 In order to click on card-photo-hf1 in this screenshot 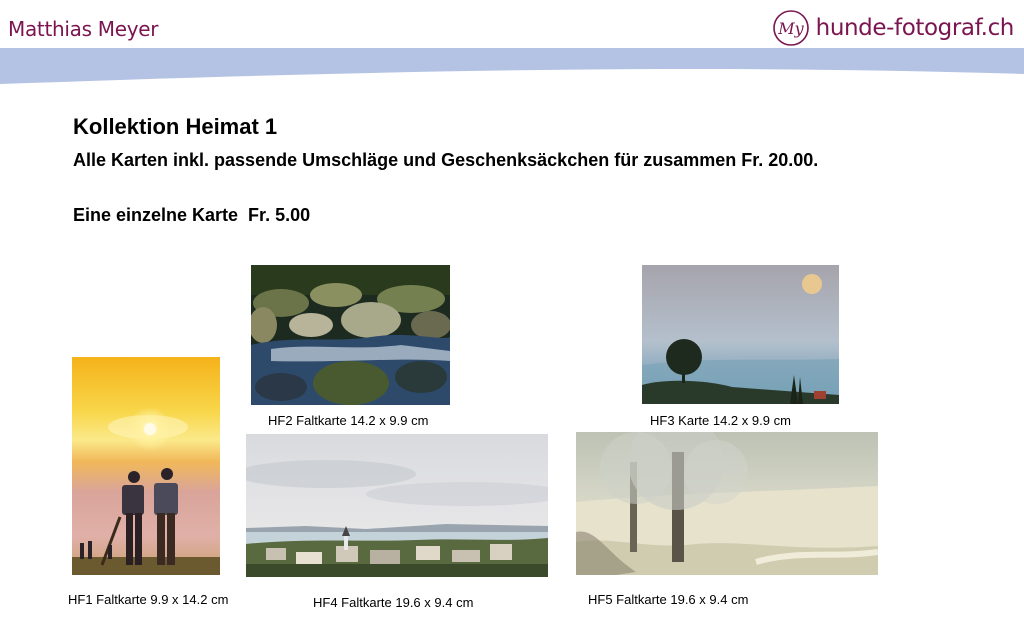, I will do `click(146, 466)`.